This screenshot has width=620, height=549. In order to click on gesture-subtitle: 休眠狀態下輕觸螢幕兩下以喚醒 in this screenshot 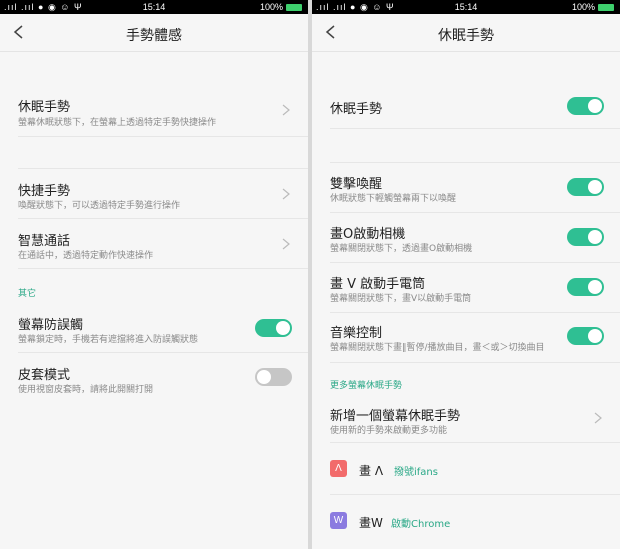, I will do `click(393, 199)`.